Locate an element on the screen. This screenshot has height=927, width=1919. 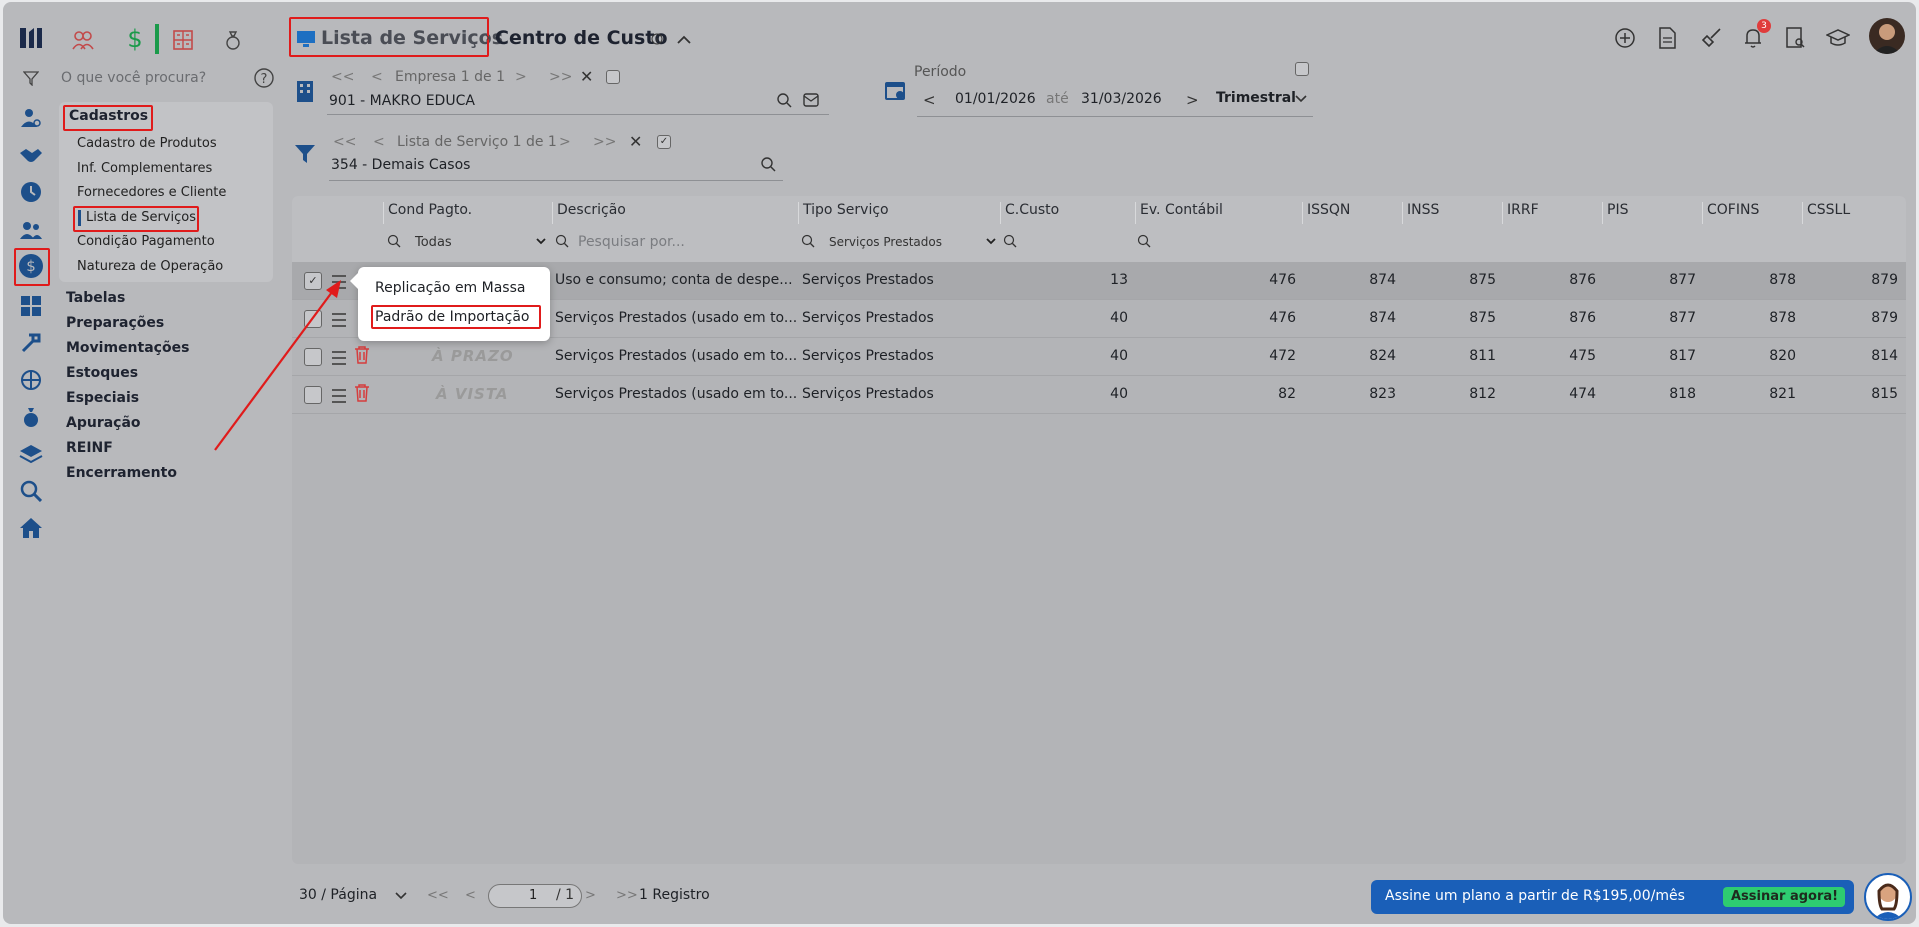
calculator-icon is located at coordinates (31, 306).